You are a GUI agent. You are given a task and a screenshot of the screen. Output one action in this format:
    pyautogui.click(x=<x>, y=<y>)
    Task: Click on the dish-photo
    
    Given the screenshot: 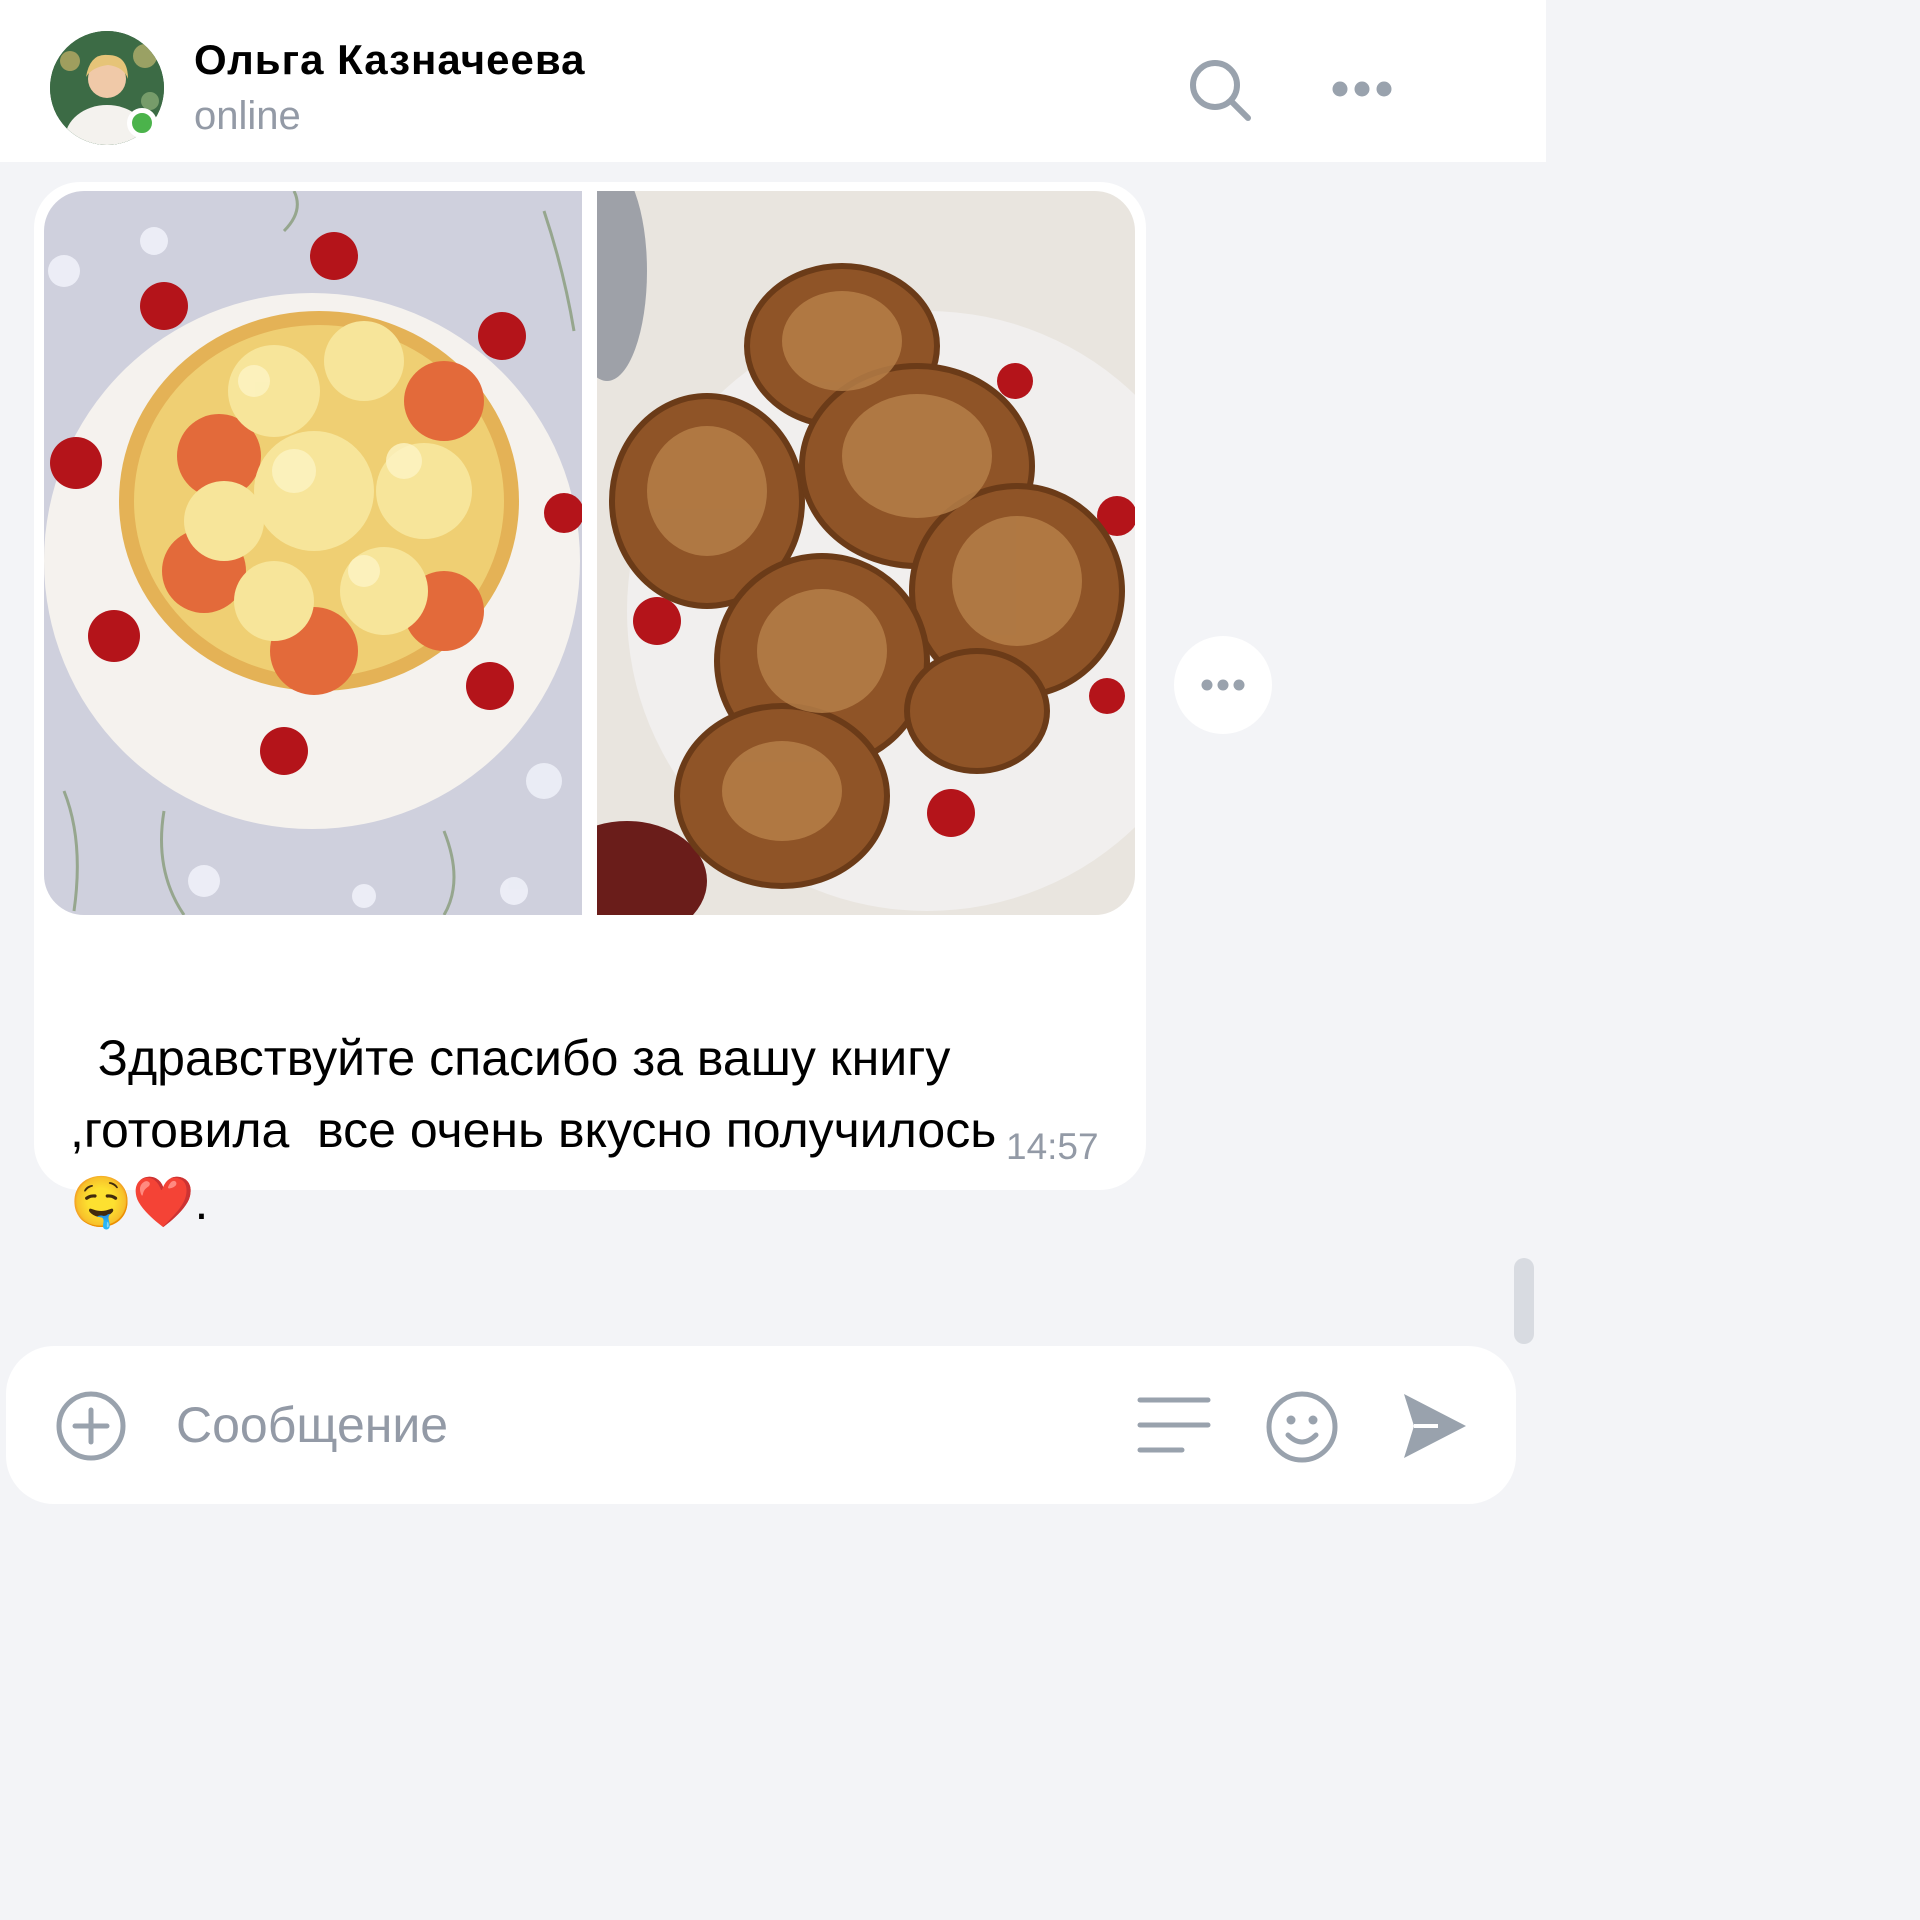 What is the action you would take?
    pyautogui.click(x=313, y=553)
    